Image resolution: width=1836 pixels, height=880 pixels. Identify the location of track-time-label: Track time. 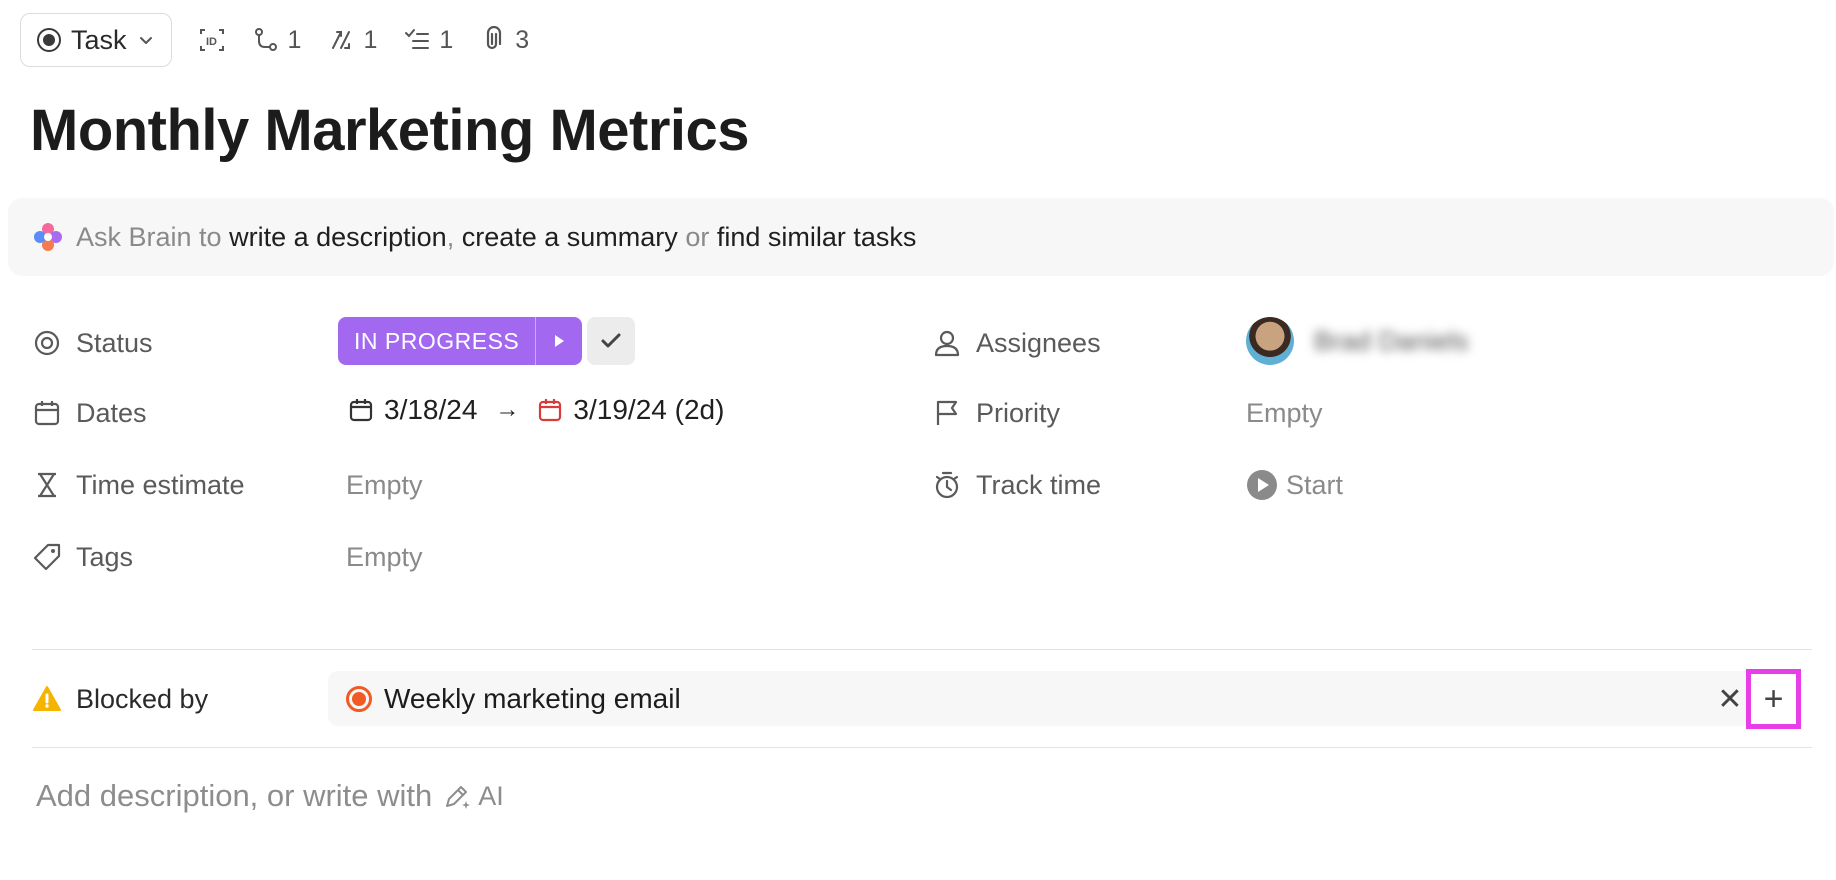
(1039, 484).